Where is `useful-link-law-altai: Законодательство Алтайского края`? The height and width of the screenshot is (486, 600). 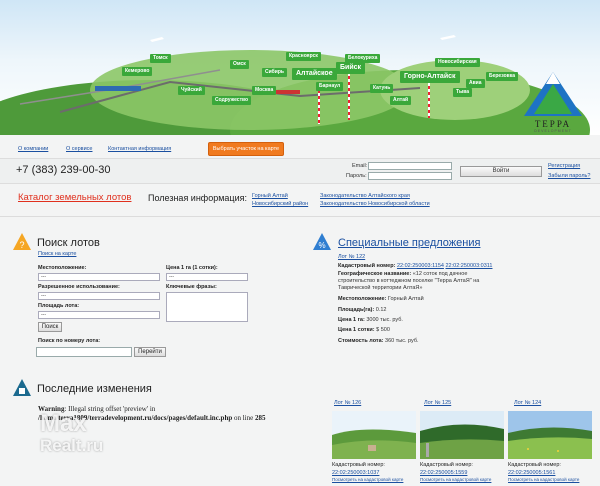 useful-link-law-altai: Законодательство Алтайского края is located at coordinates (365, 196).